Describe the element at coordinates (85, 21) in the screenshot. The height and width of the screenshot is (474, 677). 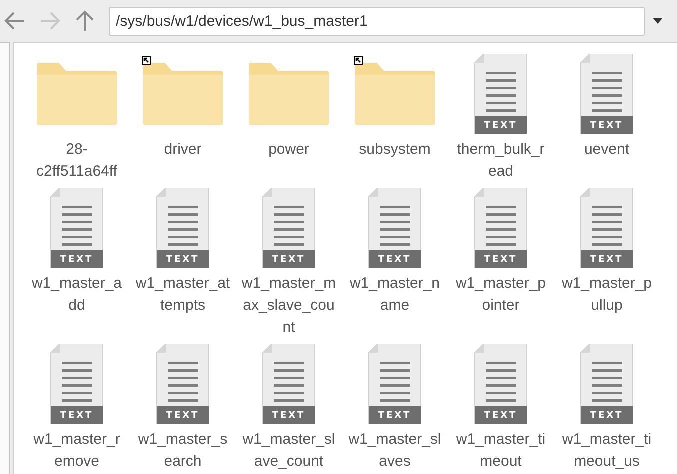
I see `up-arrow-icon` at that location.